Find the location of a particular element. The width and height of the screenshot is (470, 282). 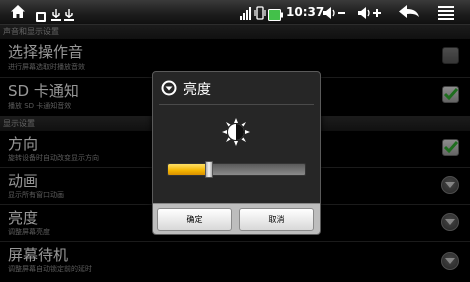

volume-up-icon is located at coordinates (369, 14).